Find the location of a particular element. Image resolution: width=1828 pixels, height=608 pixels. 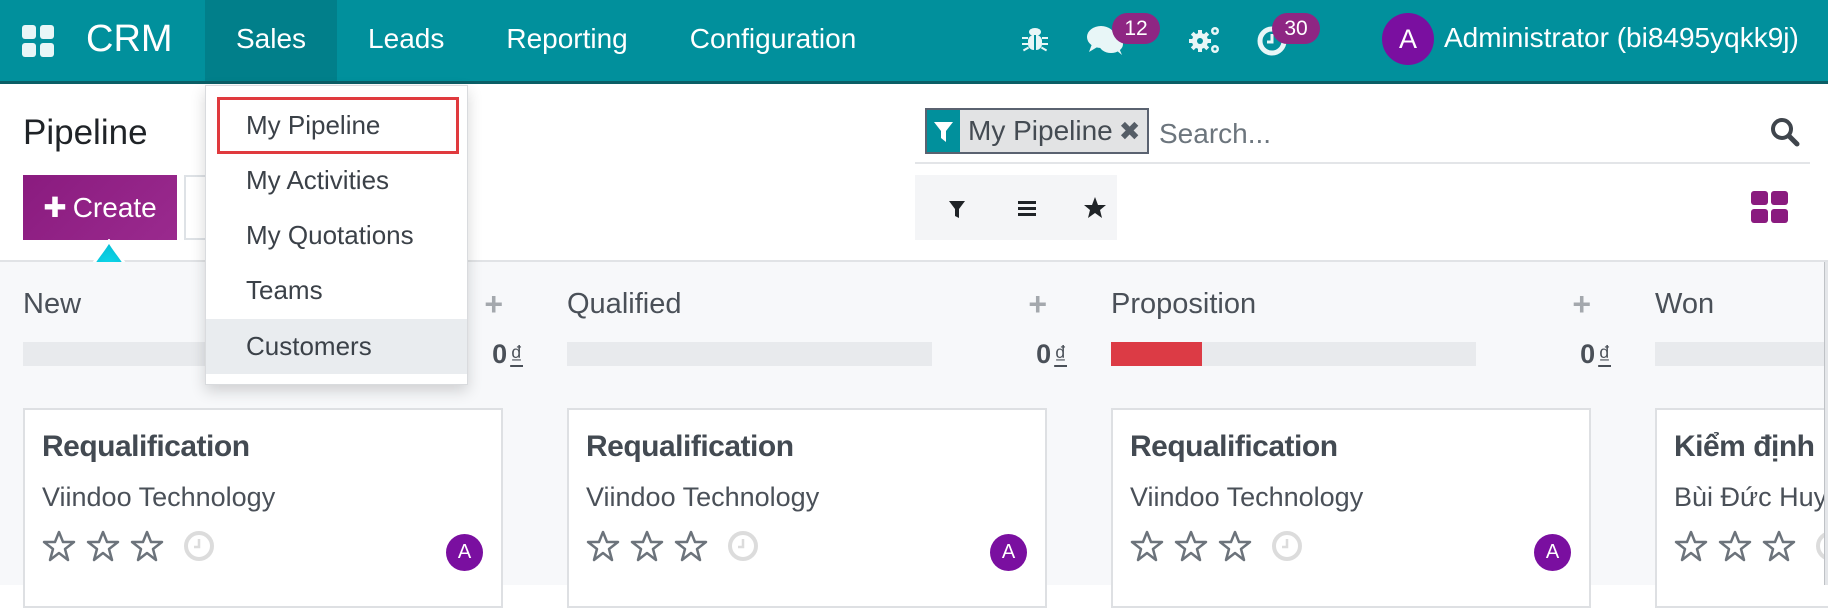

remove-facet-icon: ✖ is located at coordinates (1133, 131).